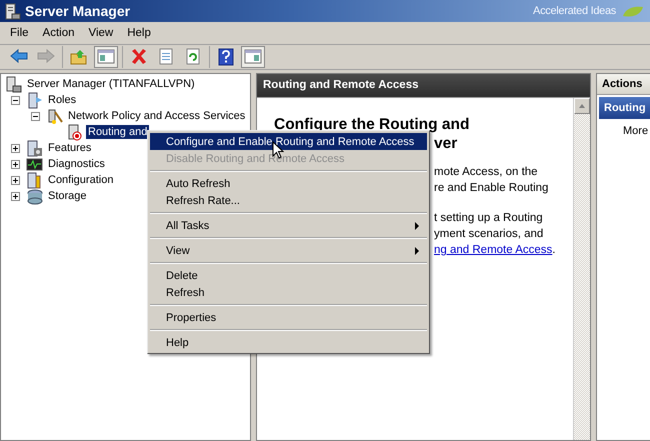 This screenshot has height=441, width=650. I want to click on context-menu-item: All Tasks, so click(288, 225).